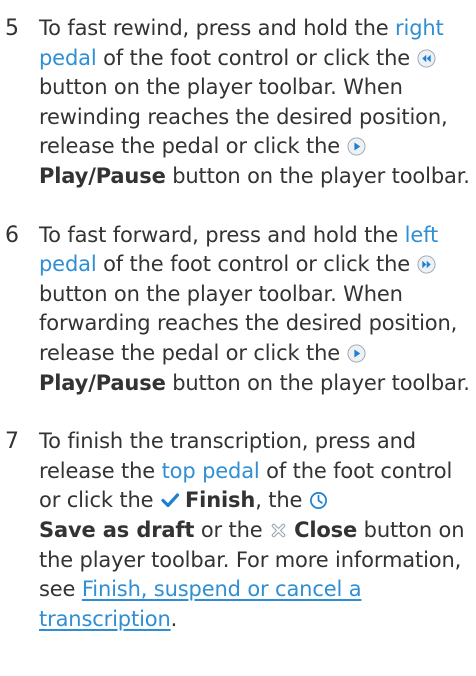  What do you see at coordinates (211, 471) in the screenshot?
I see `top-pedal-link: top pedal` at bounding box center [211, 471].